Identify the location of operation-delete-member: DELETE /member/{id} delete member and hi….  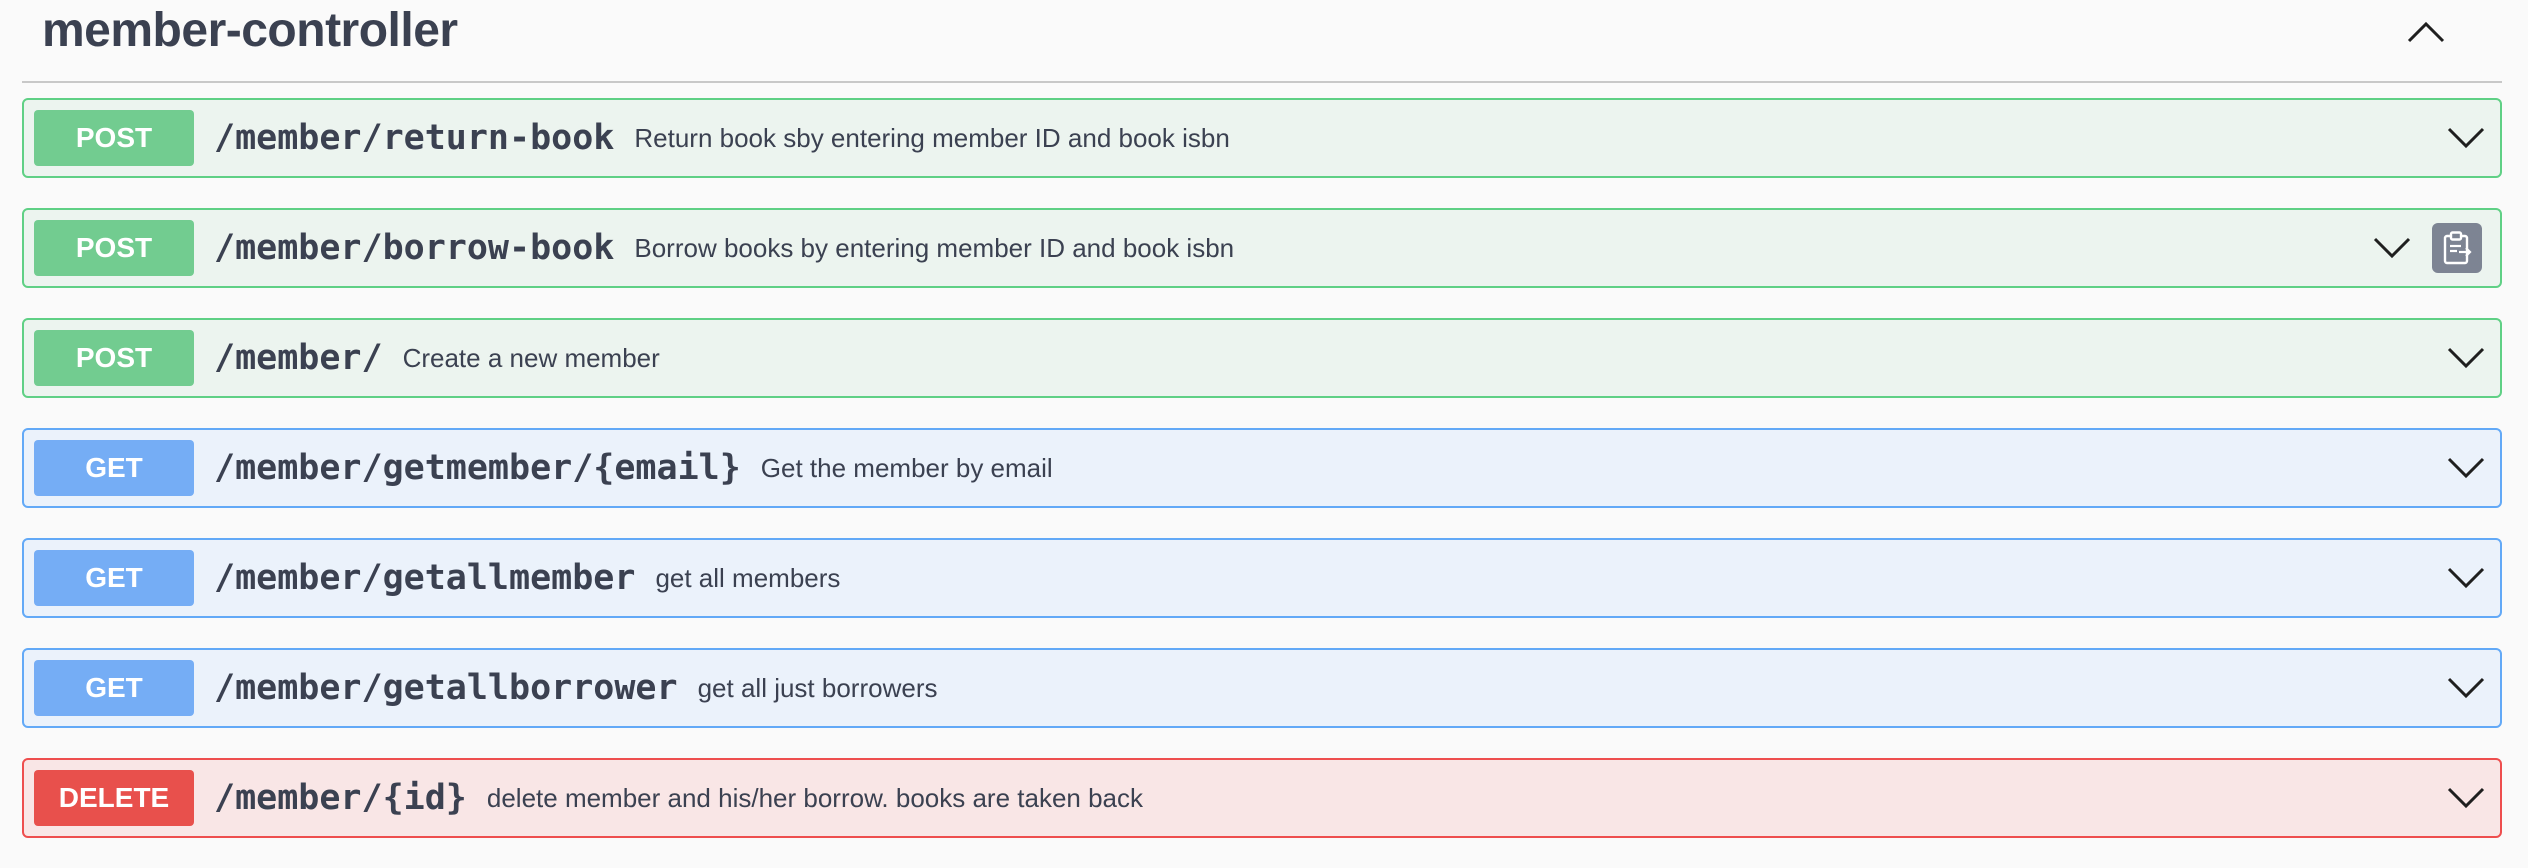
(1262, 798).